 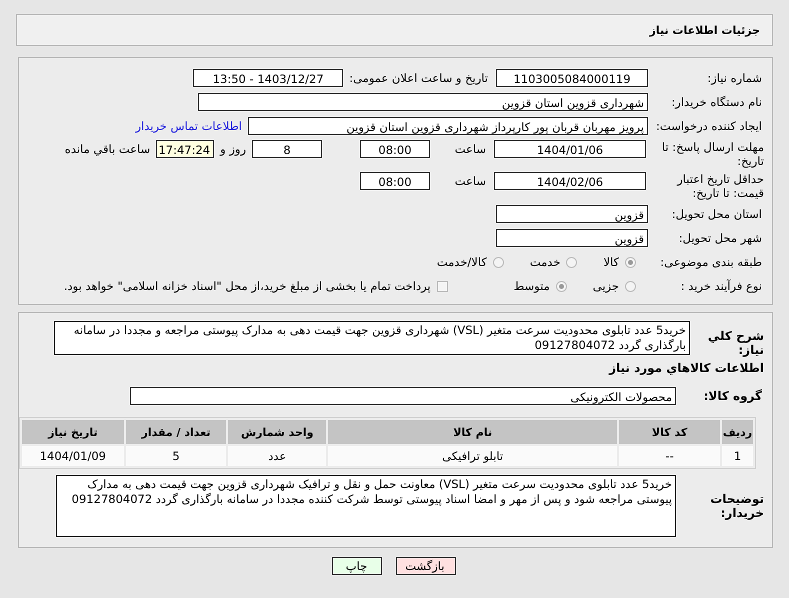 What do you see at coordinates (720, 238) in the screenshot?
I see `field-label: شهر محل تحویل:` at bounding box center [720, 238].